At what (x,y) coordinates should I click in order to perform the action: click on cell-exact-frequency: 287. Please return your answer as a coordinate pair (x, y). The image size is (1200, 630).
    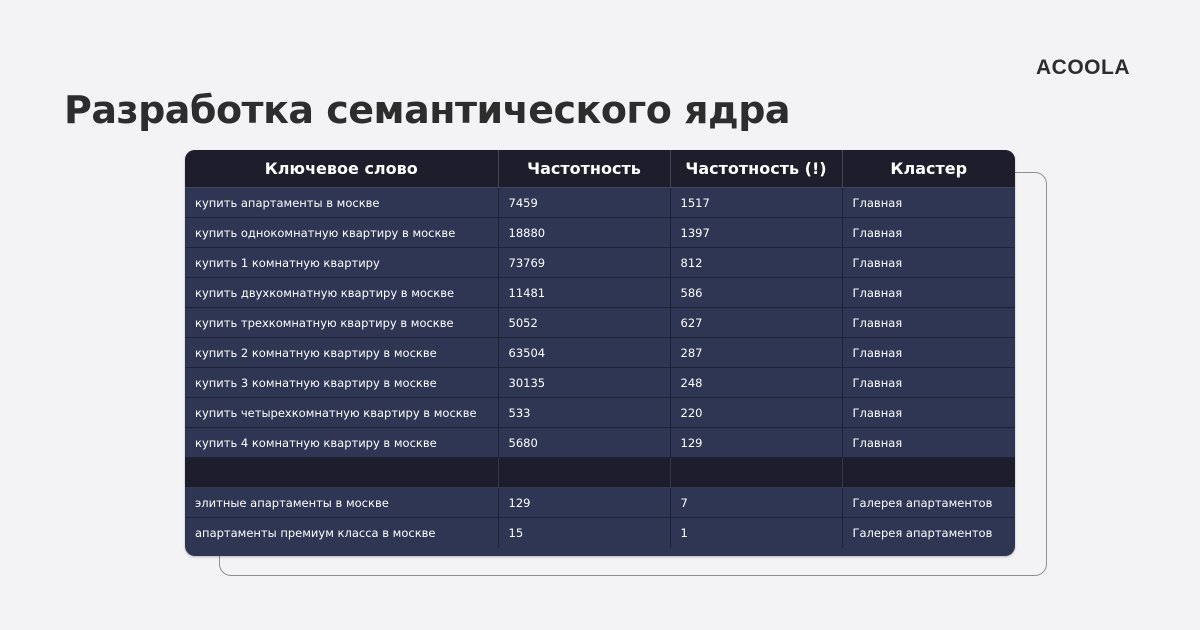
    Looking at the image, I should click on (756, 352).